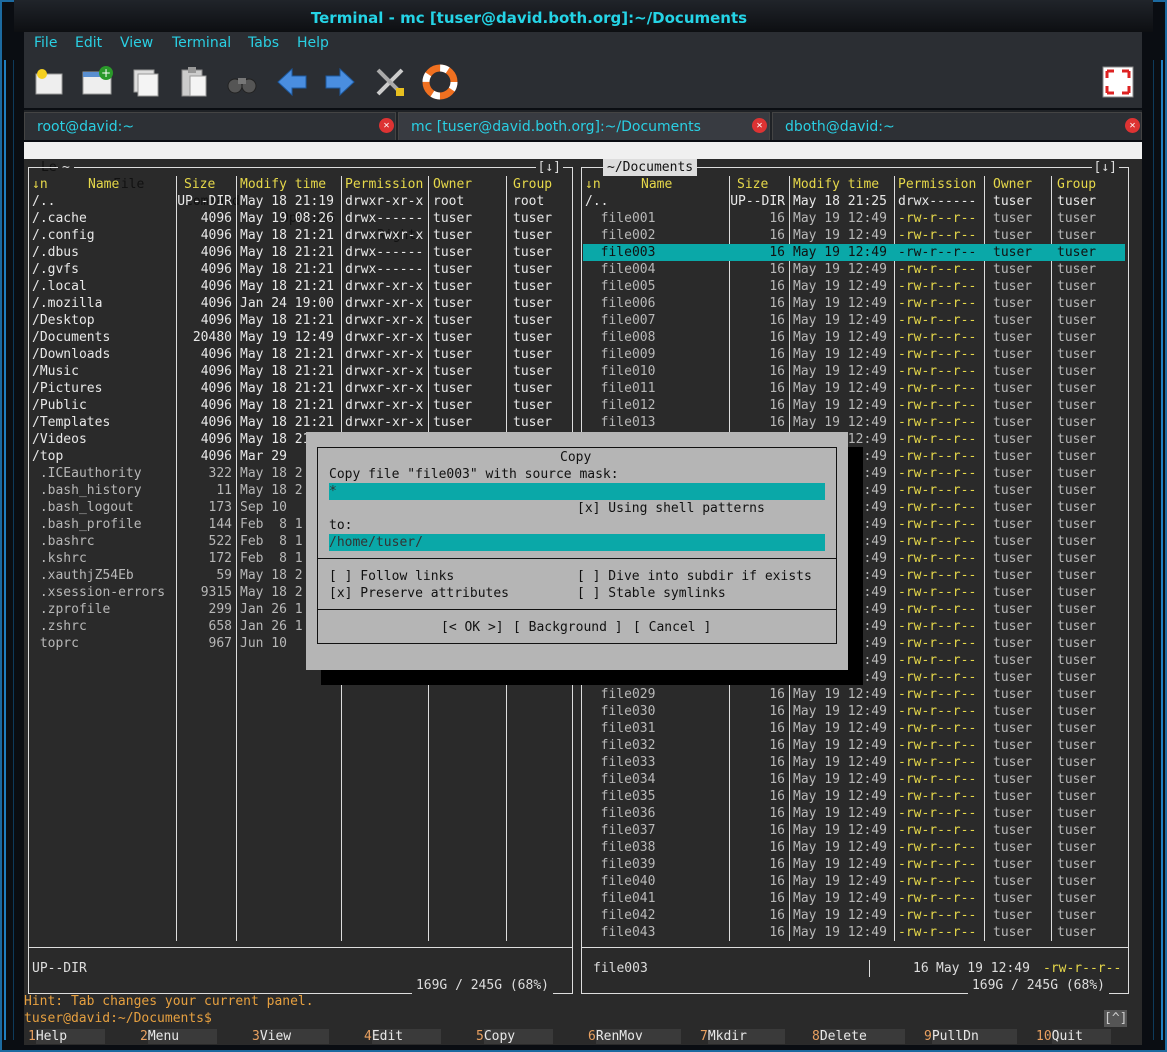  I want to click on fkey-view-button: 3View, so click(291, 1036).